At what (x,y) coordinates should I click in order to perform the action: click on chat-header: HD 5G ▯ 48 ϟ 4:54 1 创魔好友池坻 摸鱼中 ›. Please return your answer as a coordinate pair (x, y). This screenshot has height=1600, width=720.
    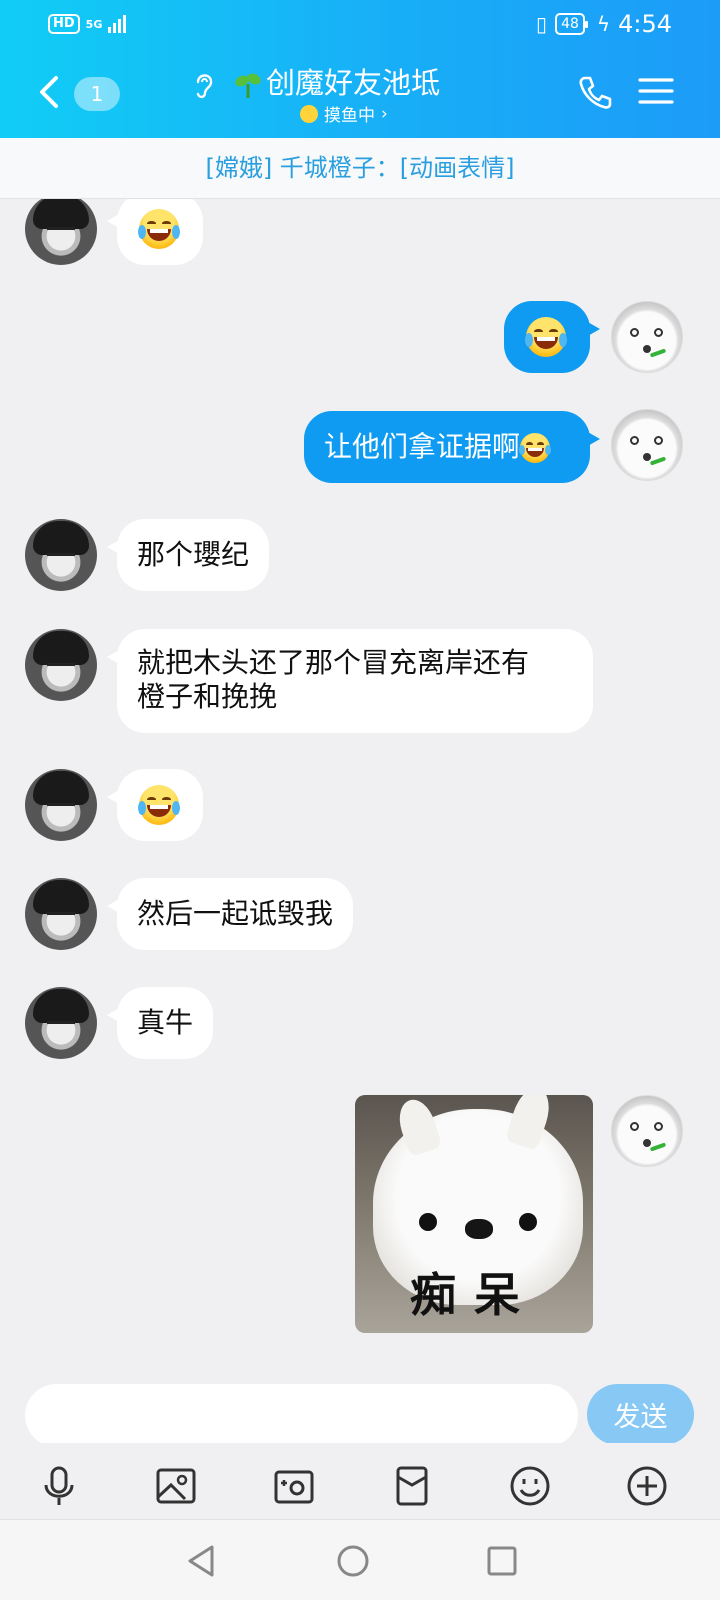
    Looking at the image, I should click on (360, 69).